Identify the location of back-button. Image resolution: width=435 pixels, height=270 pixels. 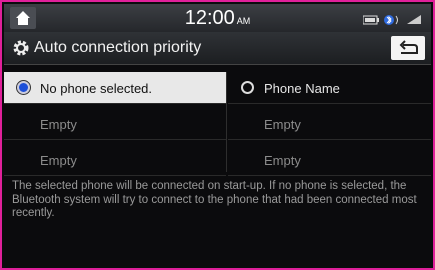
(408, 48).